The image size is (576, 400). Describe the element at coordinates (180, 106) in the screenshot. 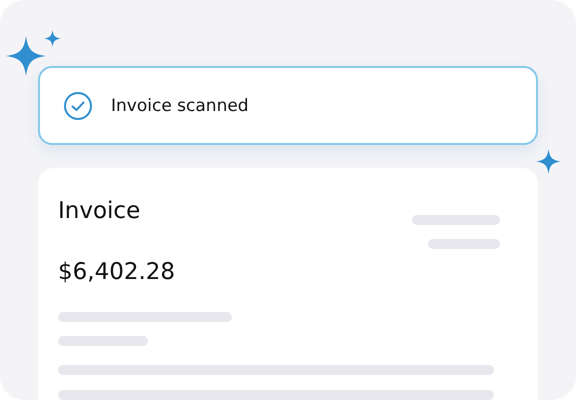

I see `notification-message: Invoice scanned` at that location.